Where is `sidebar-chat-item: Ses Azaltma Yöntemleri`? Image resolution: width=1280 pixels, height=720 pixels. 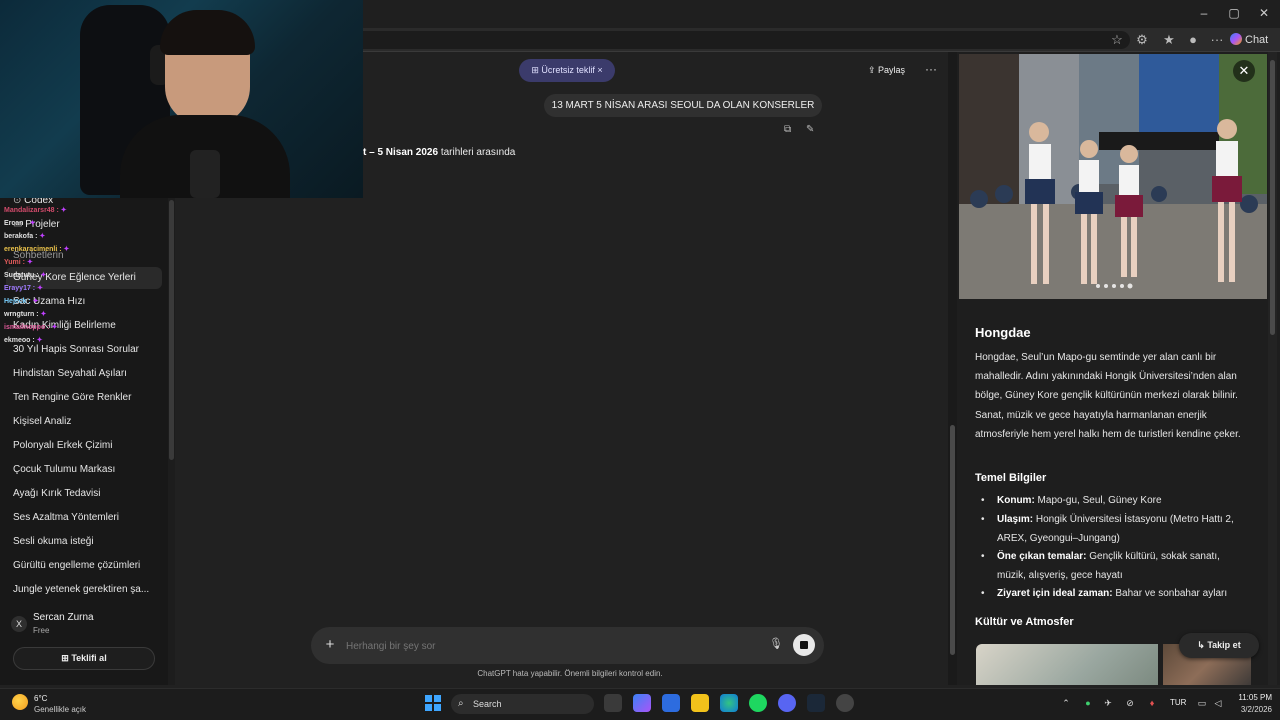 sidebar-chat-item: Ses Azaltma Yöntemleri is located at coordinates (88, 518).